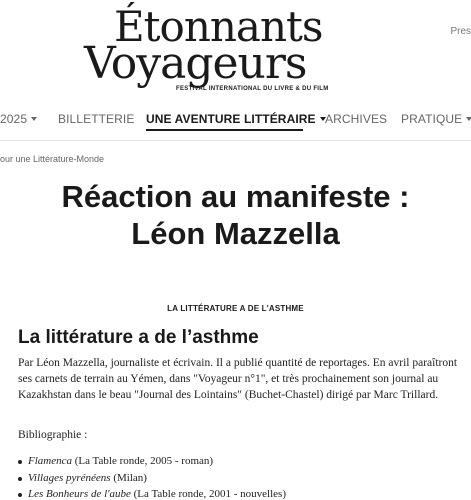 The height and width of the screenshot is (500, 471). I want to click on nav-item-label: UNE AVENTURE LITTÉRAIRE, so click(231, 119).